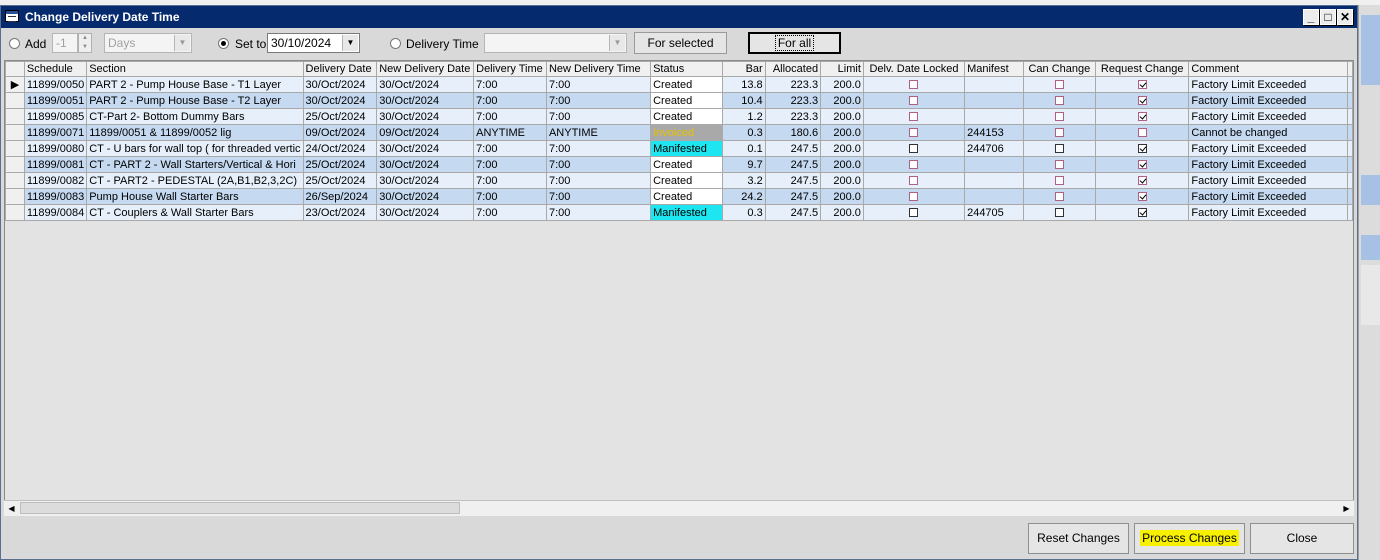 The height and width of the screenshot is (560, 1380). What do you see at coordinates (686, 212) in the screenshot?
I see `cell-status: Manifested` at bounding box center [686, 212].